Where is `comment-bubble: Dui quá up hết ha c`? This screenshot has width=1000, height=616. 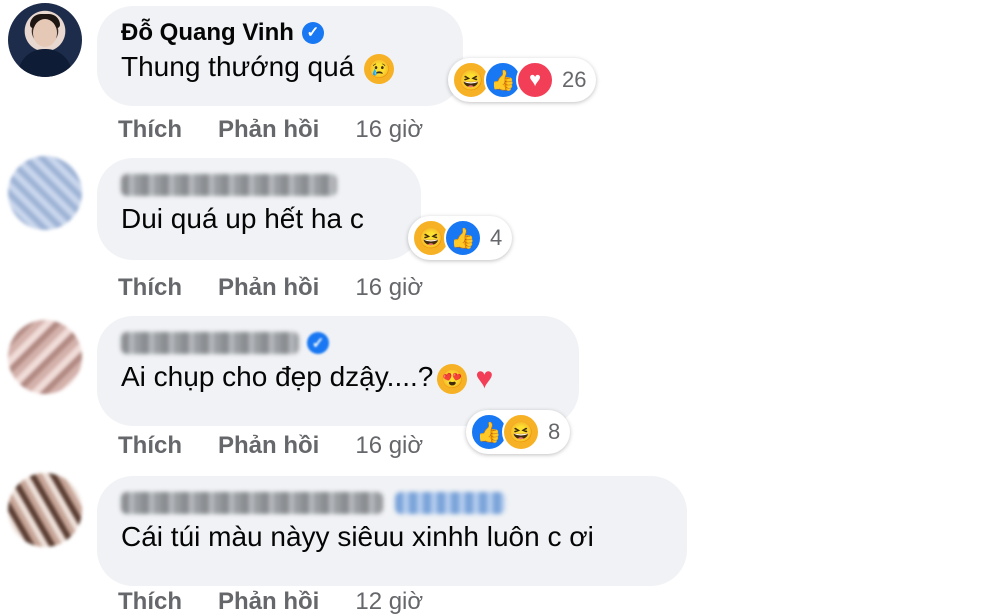
comment-bubble: Dui quá up hết ha c is located at coordinates (259, 209).